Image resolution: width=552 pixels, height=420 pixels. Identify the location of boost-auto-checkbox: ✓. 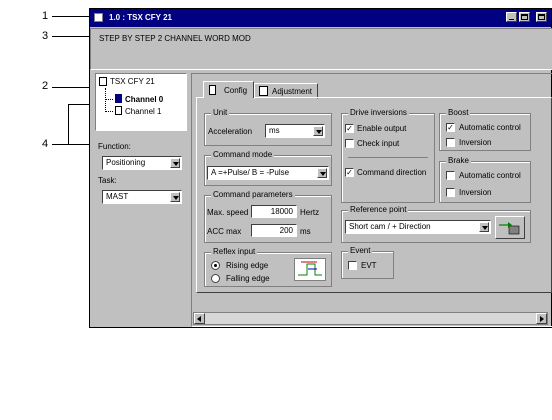
(450, 127).